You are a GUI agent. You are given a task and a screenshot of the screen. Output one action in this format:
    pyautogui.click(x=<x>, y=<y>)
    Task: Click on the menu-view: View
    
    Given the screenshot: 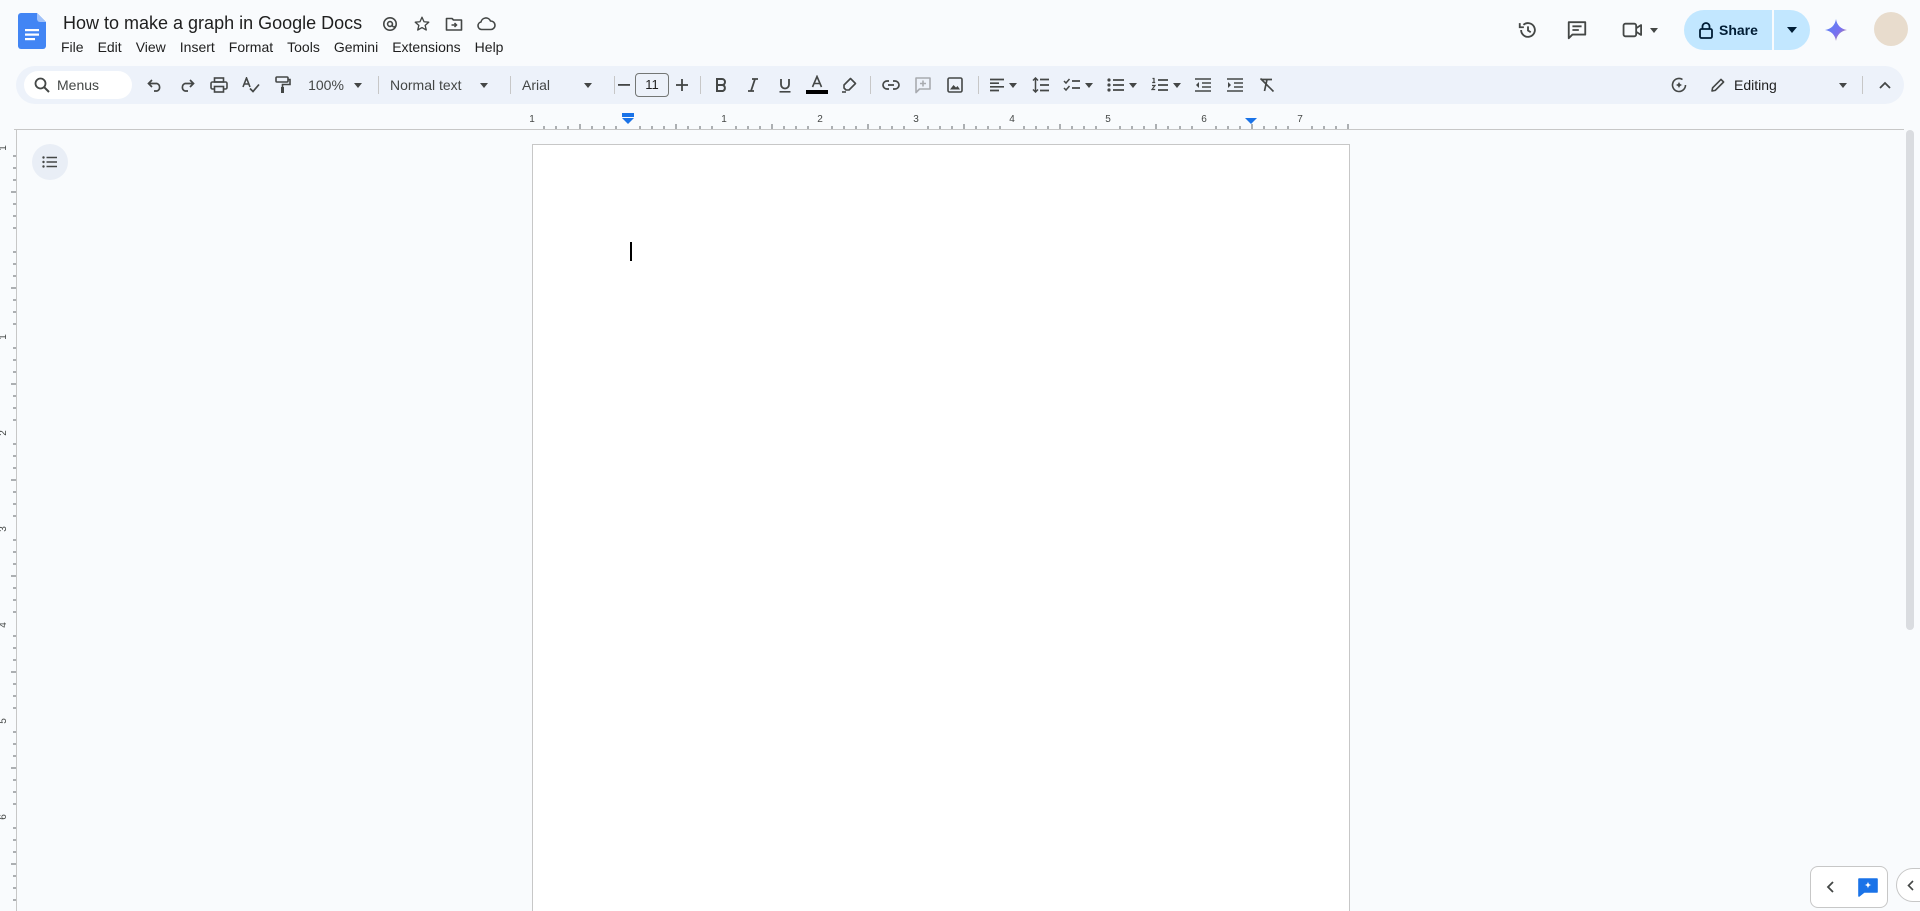 What is the action you would take?
    pyautogui.click(x=151, y=47)
    